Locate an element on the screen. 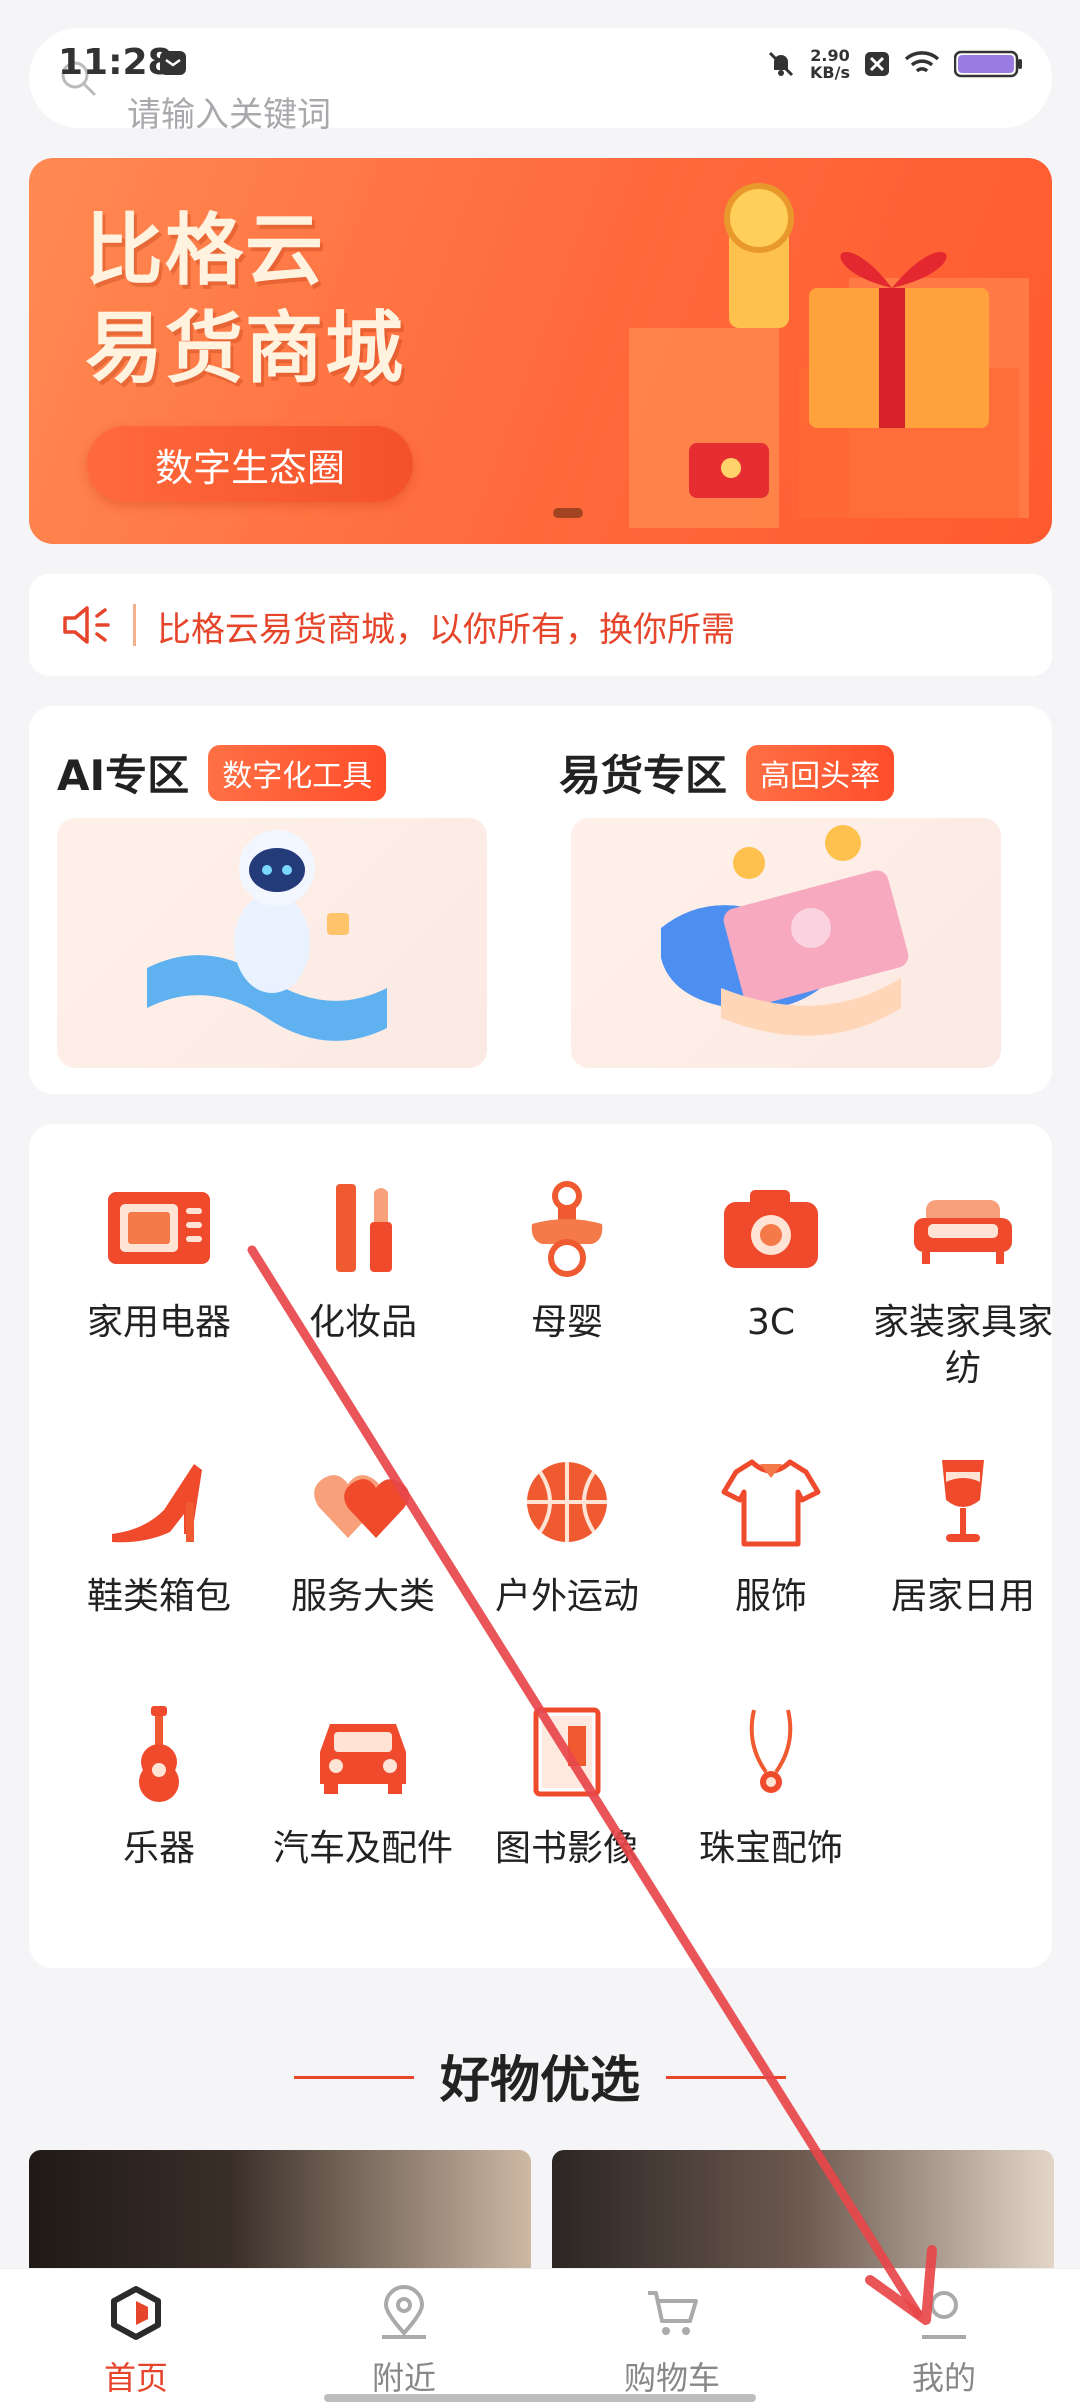 Image resolution: width=1080 pixels, height=2408 pixels. pacifier-icon is located at coordinates (567, 1229).